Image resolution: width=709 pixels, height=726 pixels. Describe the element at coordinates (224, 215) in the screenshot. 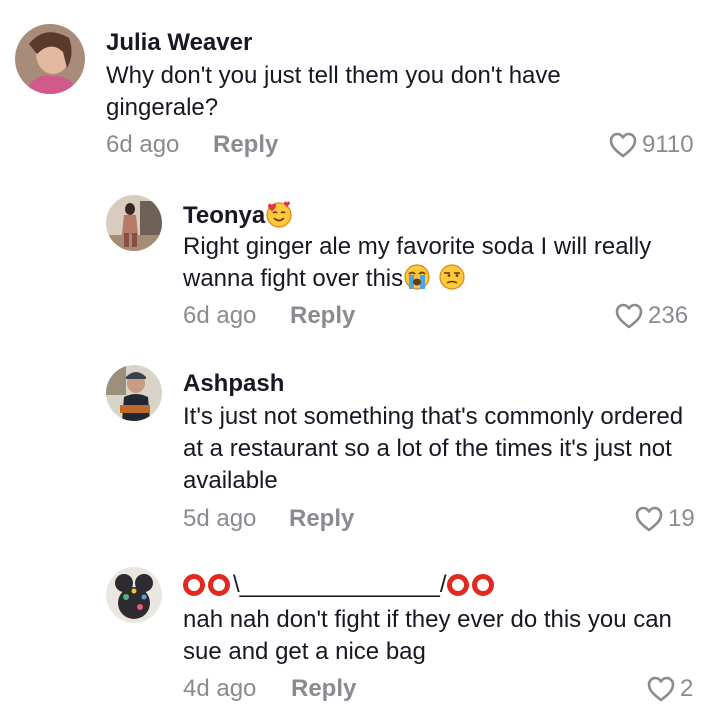

I see `username-text: Teonya` at that location.